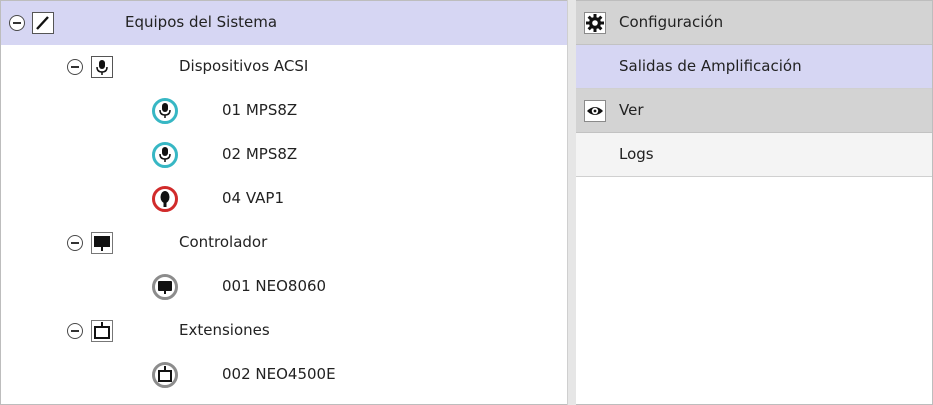 This screenshot has height=405, width=933. What do you see at coordinates (260, 154) in the screenshot?
I see `tree-item-label: 02 MPS8Z` at bounding box center [260, 154].